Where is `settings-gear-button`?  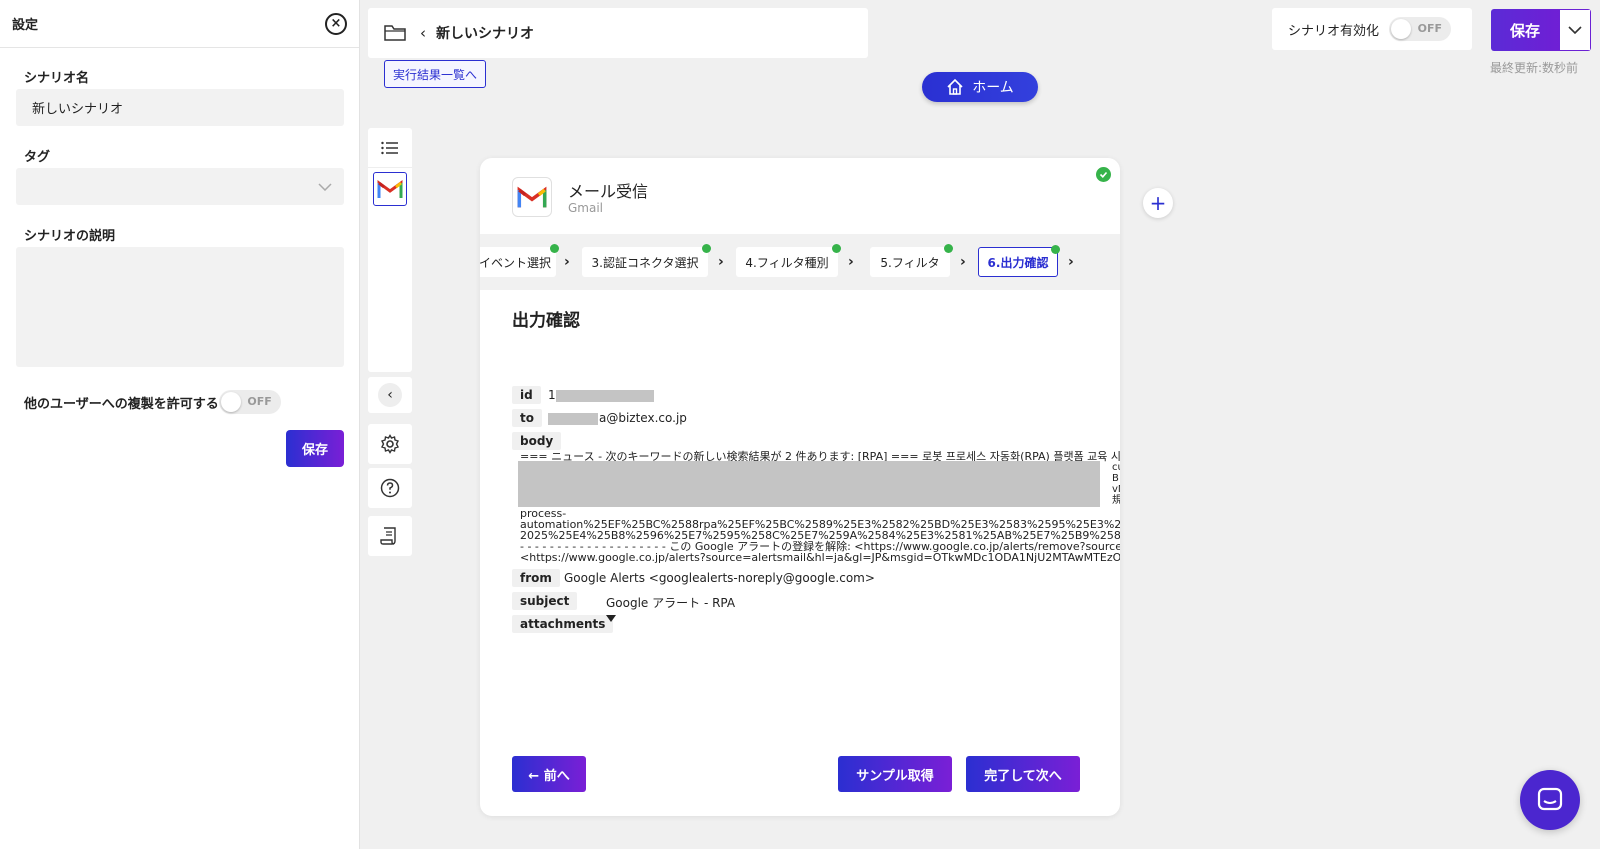
settings-gear-button is located at coordinates (390, 444).